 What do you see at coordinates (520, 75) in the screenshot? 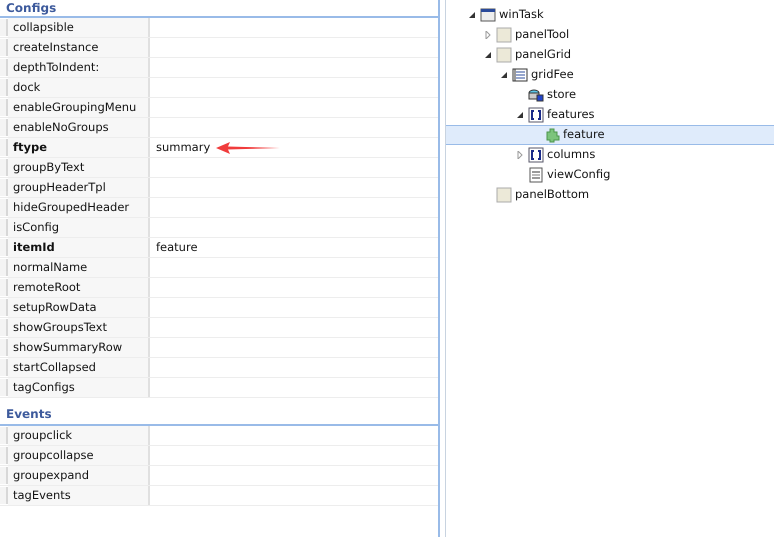
I see `grid-icon` at bounding box center [520, 75].